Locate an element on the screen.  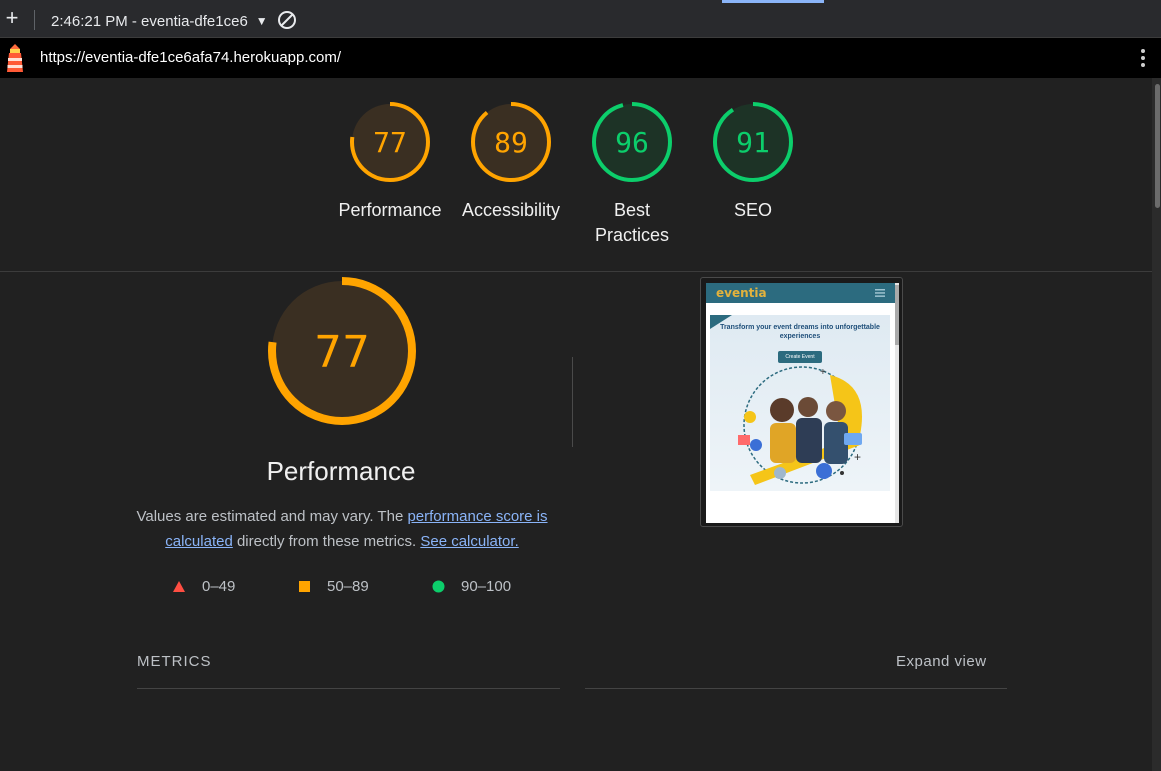
gauge-performance: 77 Performance is located at coordinates (390, 161).